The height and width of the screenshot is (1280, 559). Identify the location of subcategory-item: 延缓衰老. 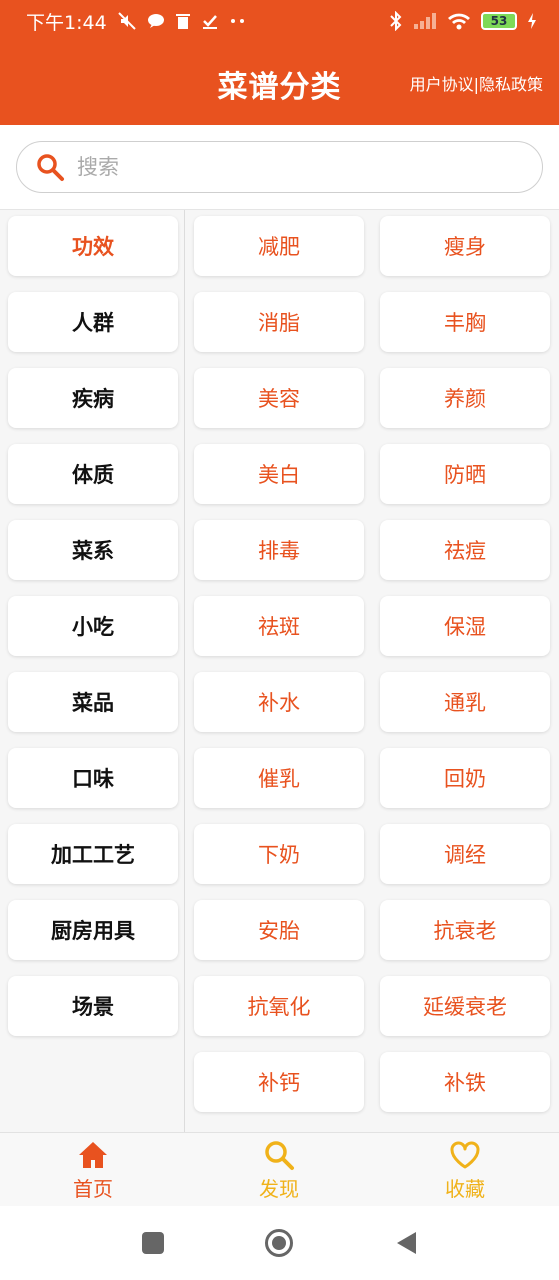
(465, 1006).